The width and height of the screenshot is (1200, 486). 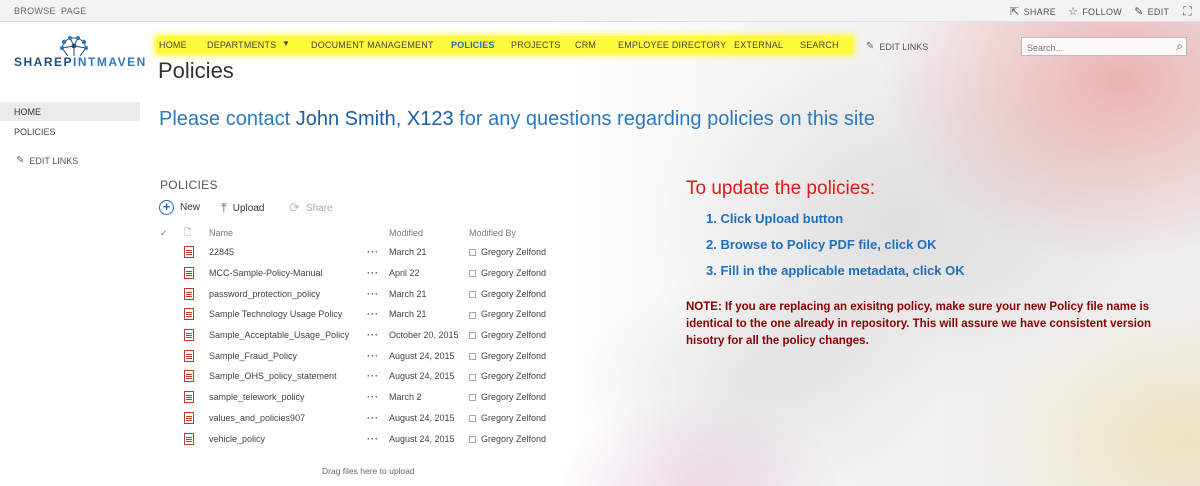 What do you see at coordinates (429, 233) in the screenshot?
I see `column-modified: Modified` at bounding box center [429, 233].